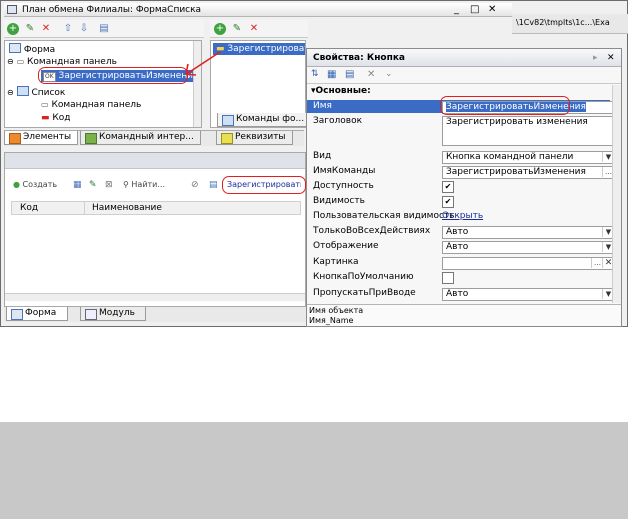  What do you see at coordinates (155, 161) in the screenshot?
I see `preview-header` at bounding box center [155, 161].